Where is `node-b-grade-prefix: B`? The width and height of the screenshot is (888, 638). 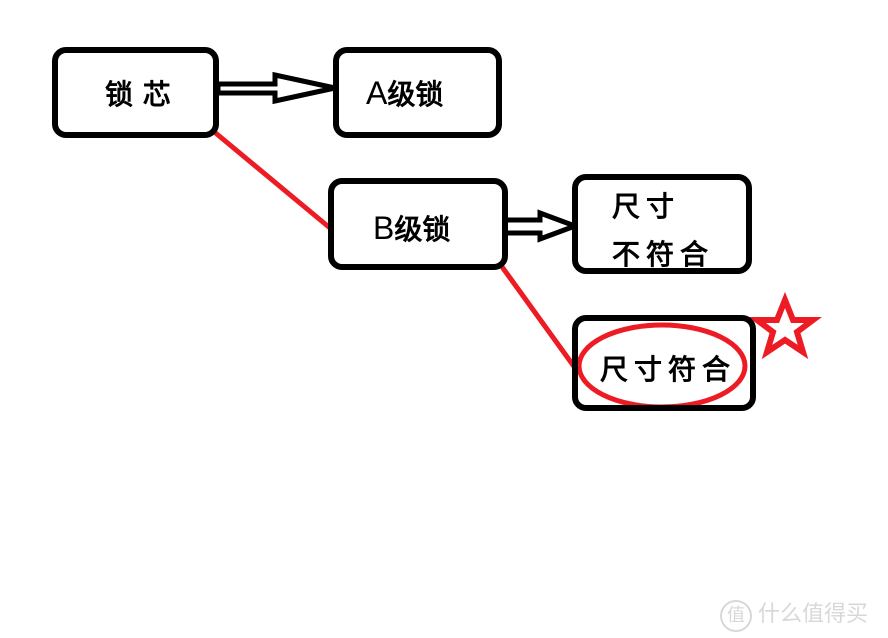 node-b-grade-prefix: B is located at coordinates (384, 228).